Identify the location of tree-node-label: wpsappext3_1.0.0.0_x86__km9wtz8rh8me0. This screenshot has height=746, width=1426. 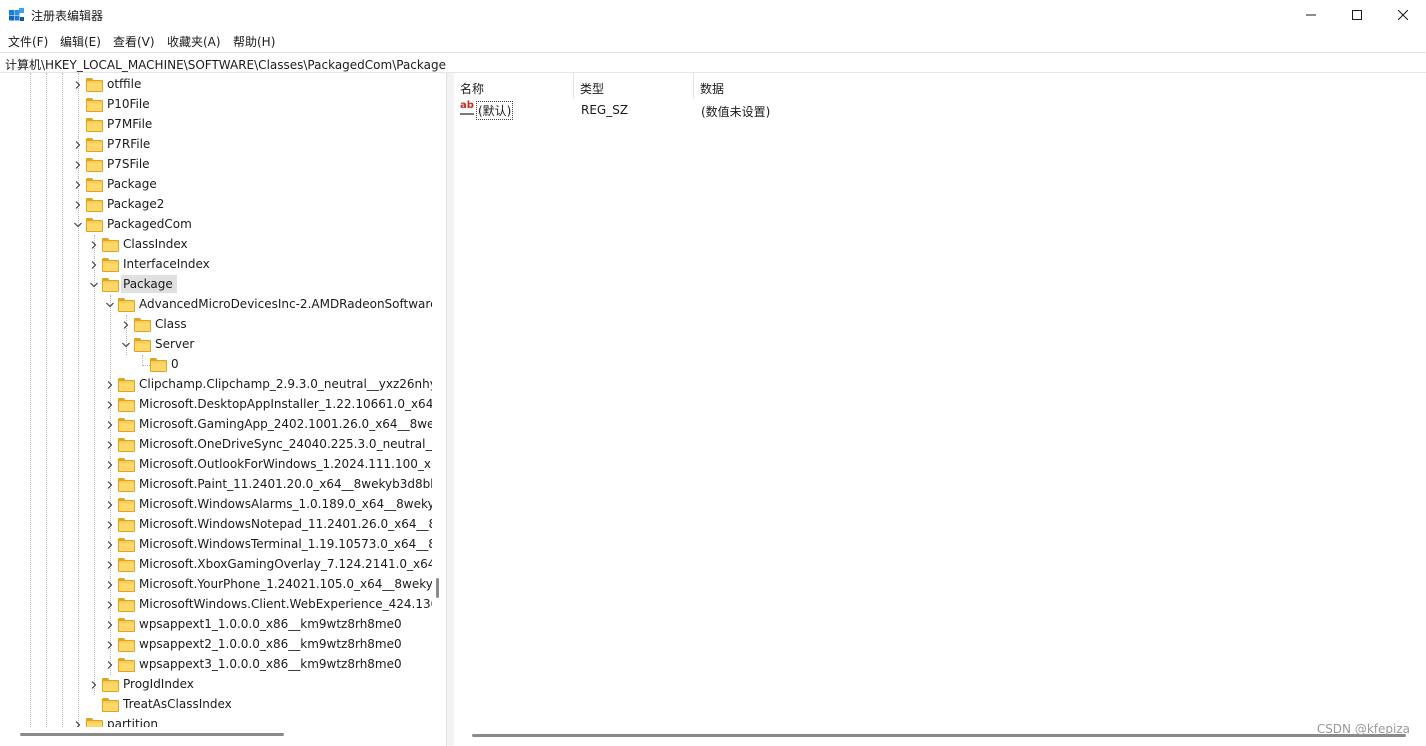
(270, 664).